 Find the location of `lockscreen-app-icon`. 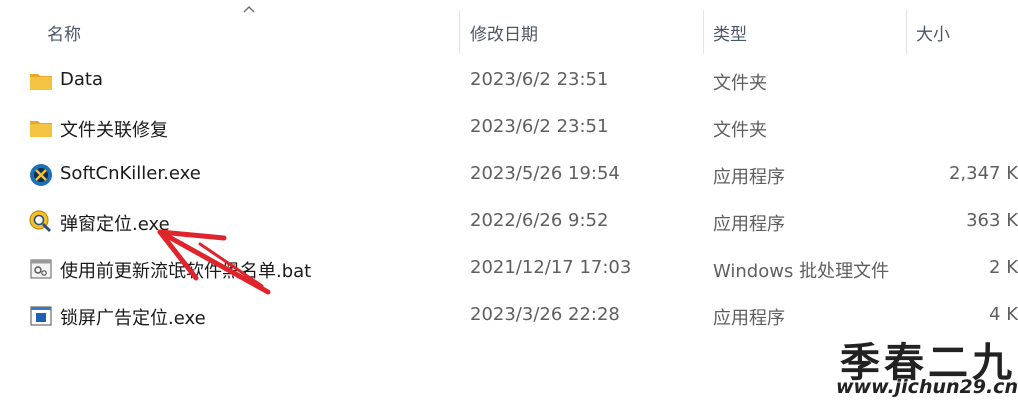

lockscreen-app-icon is located at coordinates (41, 316).